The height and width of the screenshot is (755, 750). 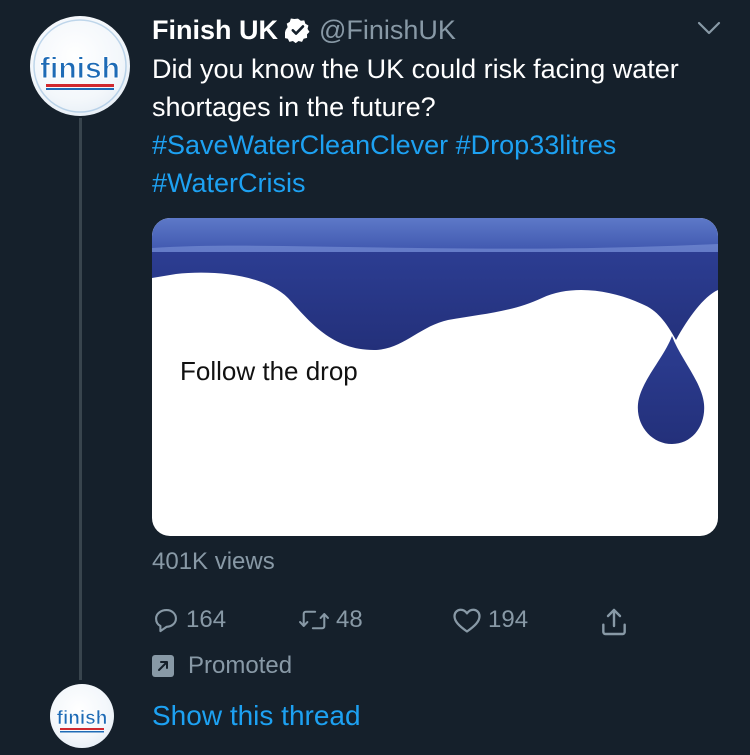 What do you see at coordinates (314, 620) in the screenshot?
I see `retweet-icon` at bounding box center [314, 620].